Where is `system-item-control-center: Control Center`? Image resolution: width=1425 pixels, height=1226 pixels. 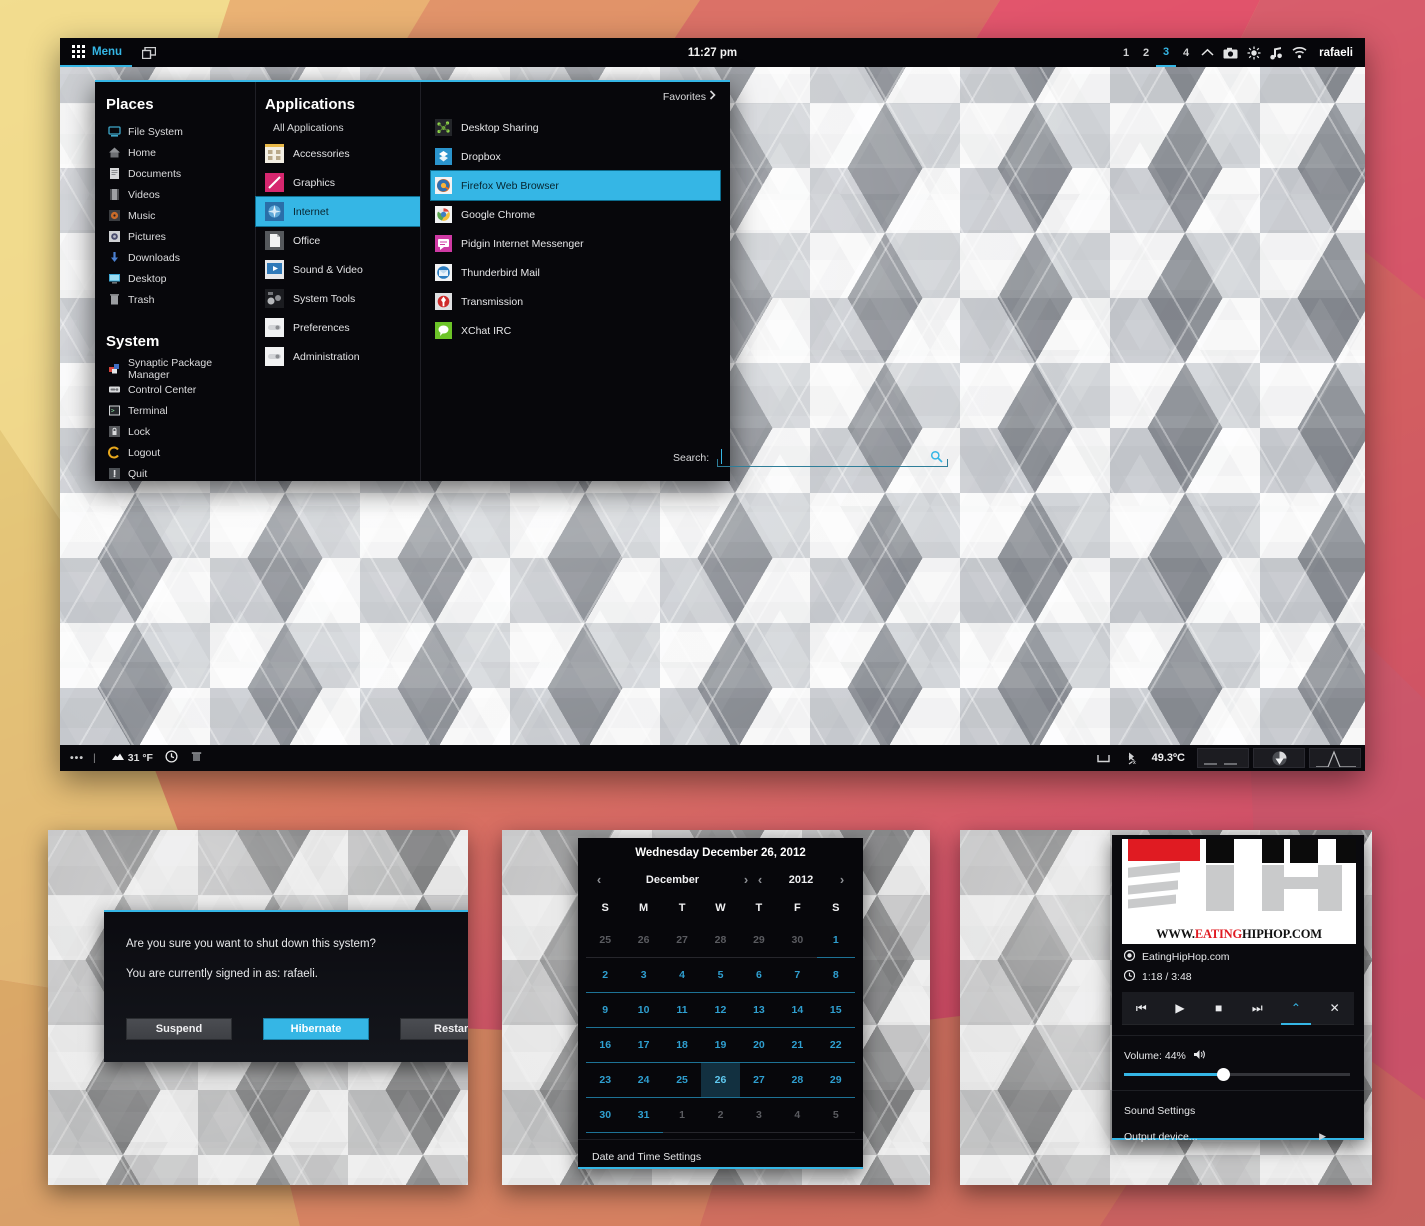 system-item-control-center: Control Center is located at coordinates (179, 389).